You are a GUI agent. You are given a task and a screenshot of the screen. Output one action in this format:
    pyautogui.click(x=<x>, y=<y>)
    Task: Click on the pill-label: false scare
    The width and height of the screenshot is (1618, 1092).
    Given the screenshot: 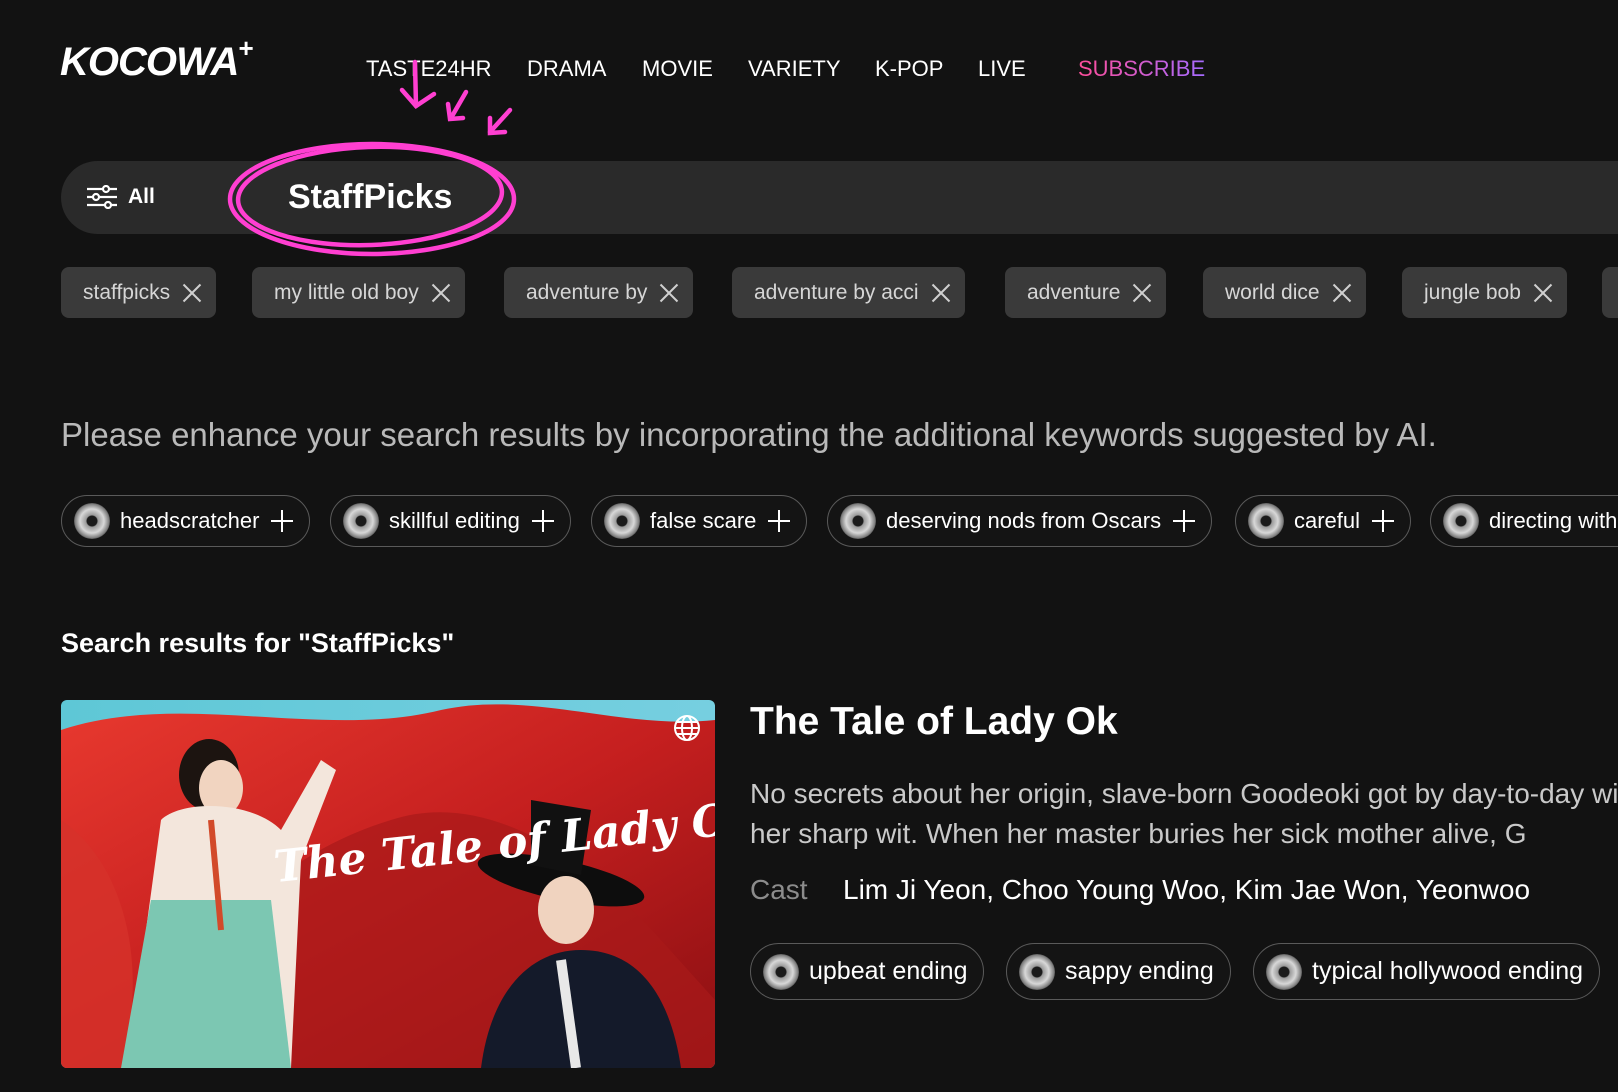 What is the action you would take?
    pyautogui.click(x=703, y=520)
    